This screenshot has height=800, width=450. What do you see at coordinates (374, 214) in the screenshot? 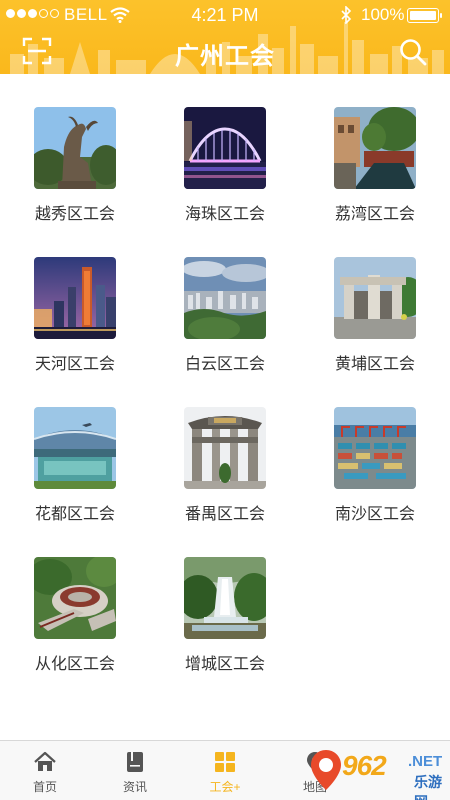
I see `district-label: 荔湾区工会` at bounding box center [374, 214].